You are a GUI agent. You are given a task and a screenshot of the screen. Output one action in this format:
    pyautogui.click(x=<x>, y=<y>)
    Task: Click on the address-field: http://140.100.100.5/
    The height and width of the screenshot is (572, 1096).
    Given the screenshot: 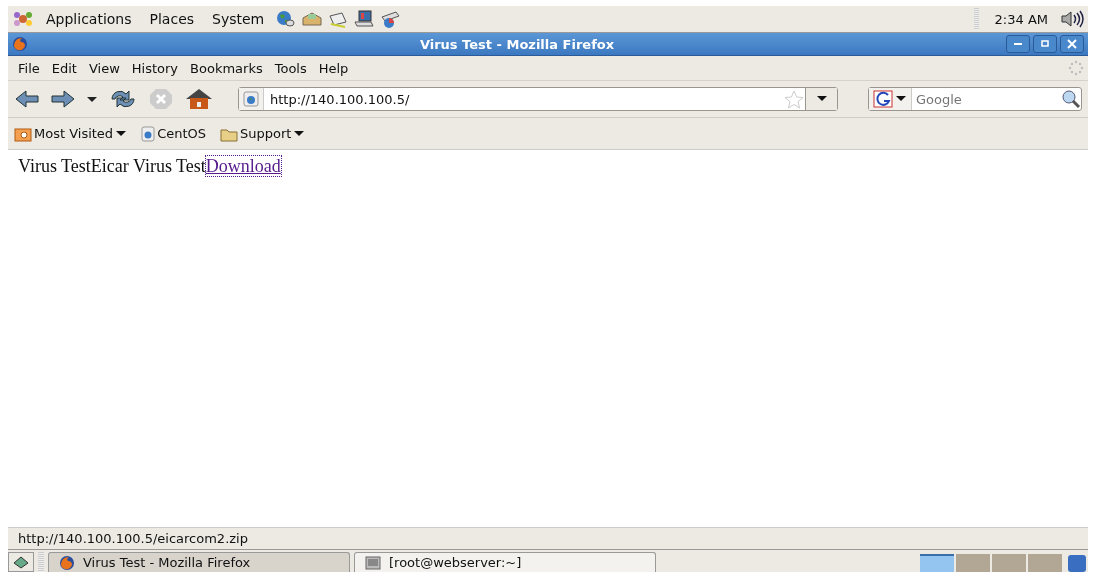 What is the action you would take?
    pyautogui.click(x=538, y=99)
    